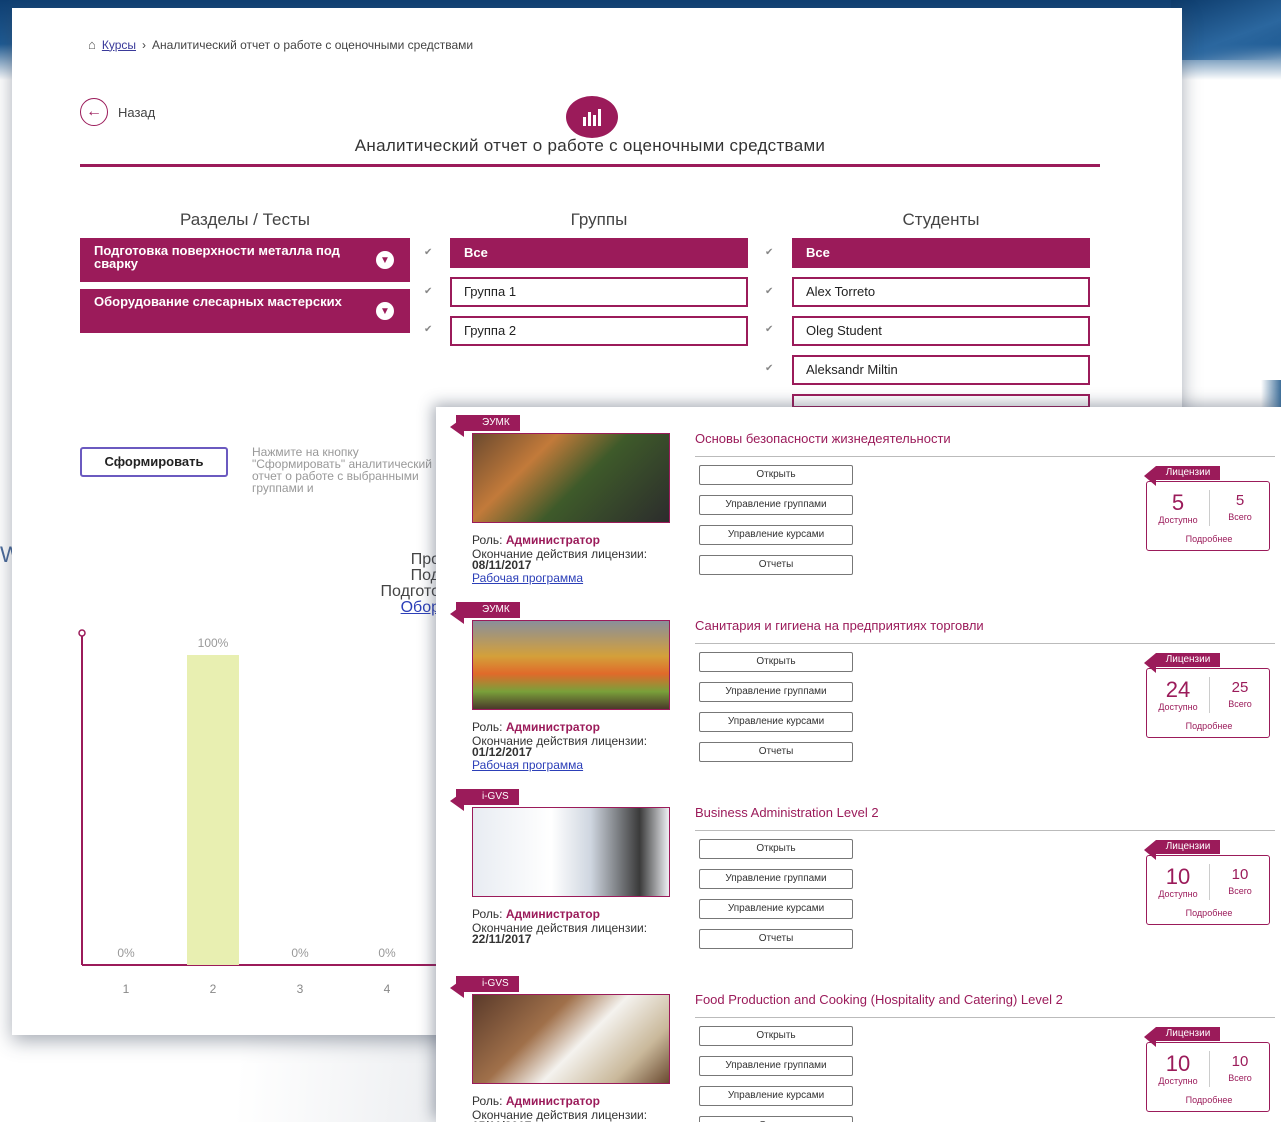 This screenshot has width=1281, height=1122. Describe the element at coordinates (300, 953) in the screenshot. I see `chart-data-label: 0%` at that location.